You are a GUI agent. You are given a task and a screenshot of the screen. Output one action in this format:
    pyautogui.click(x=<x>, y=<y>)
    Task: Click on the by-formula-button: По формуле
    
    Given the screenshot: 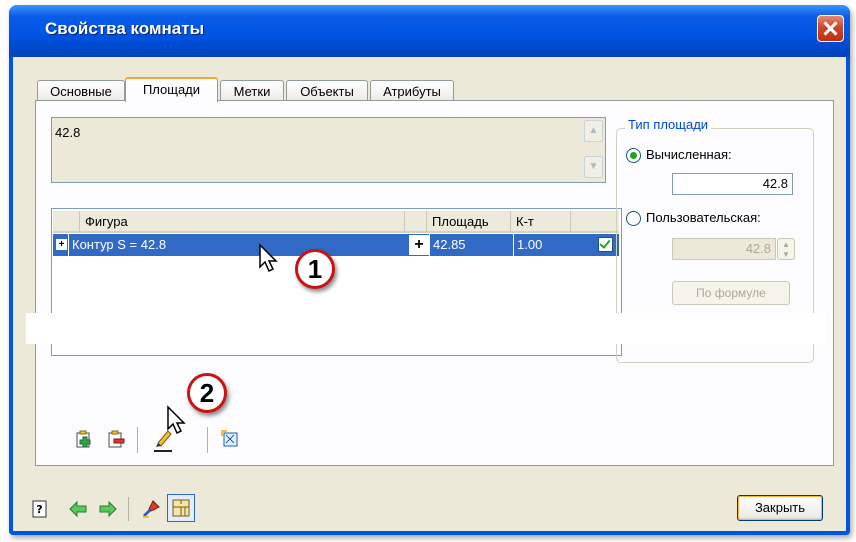 What is the action you would take?
    pyautogui.click(x=731, y=293)
    